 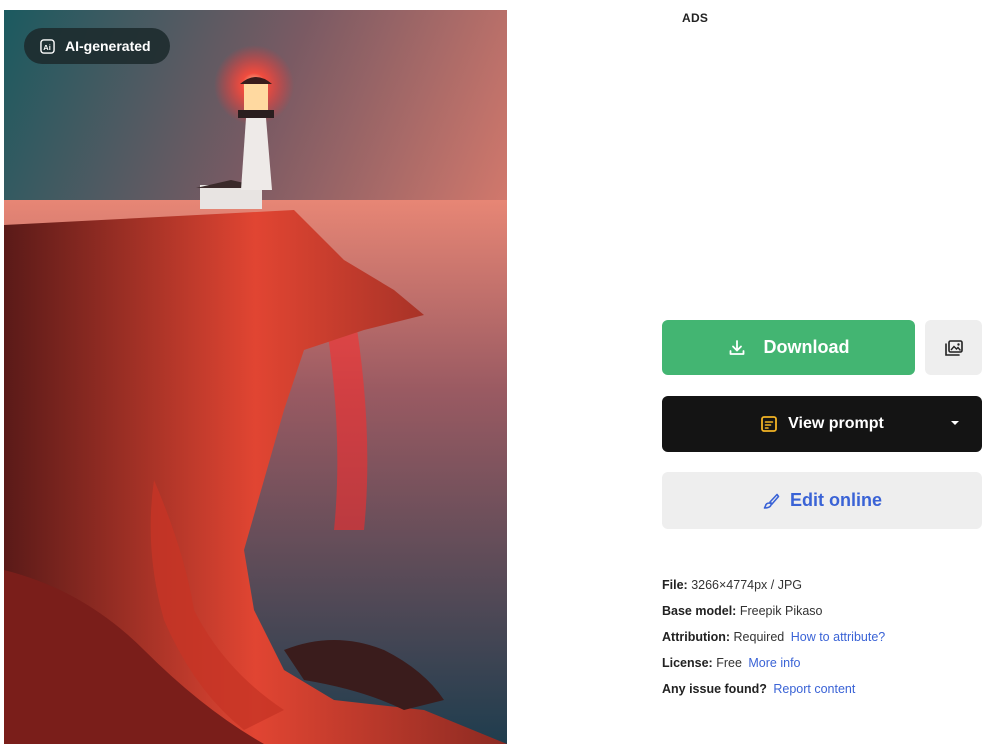 I want to click on license-value: Free, so click(x=729, y=663).